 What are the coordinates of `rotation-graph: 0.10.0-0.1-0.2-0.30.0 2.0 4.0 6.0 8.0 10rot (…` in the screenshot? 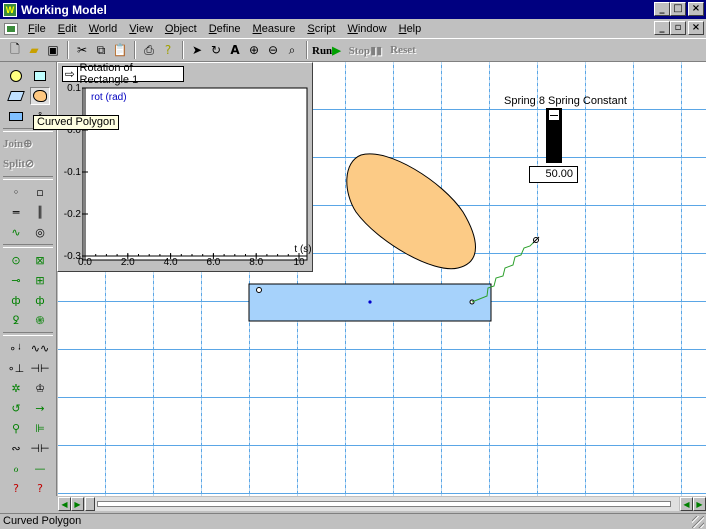 It's located at (188, 175).